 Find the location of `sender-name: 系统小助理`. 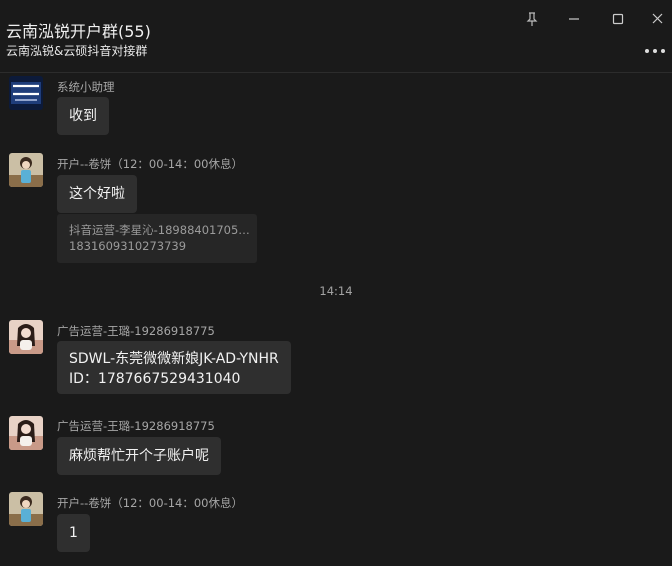

sender-name: 系统小助理 is located at coordinates (86, 87).